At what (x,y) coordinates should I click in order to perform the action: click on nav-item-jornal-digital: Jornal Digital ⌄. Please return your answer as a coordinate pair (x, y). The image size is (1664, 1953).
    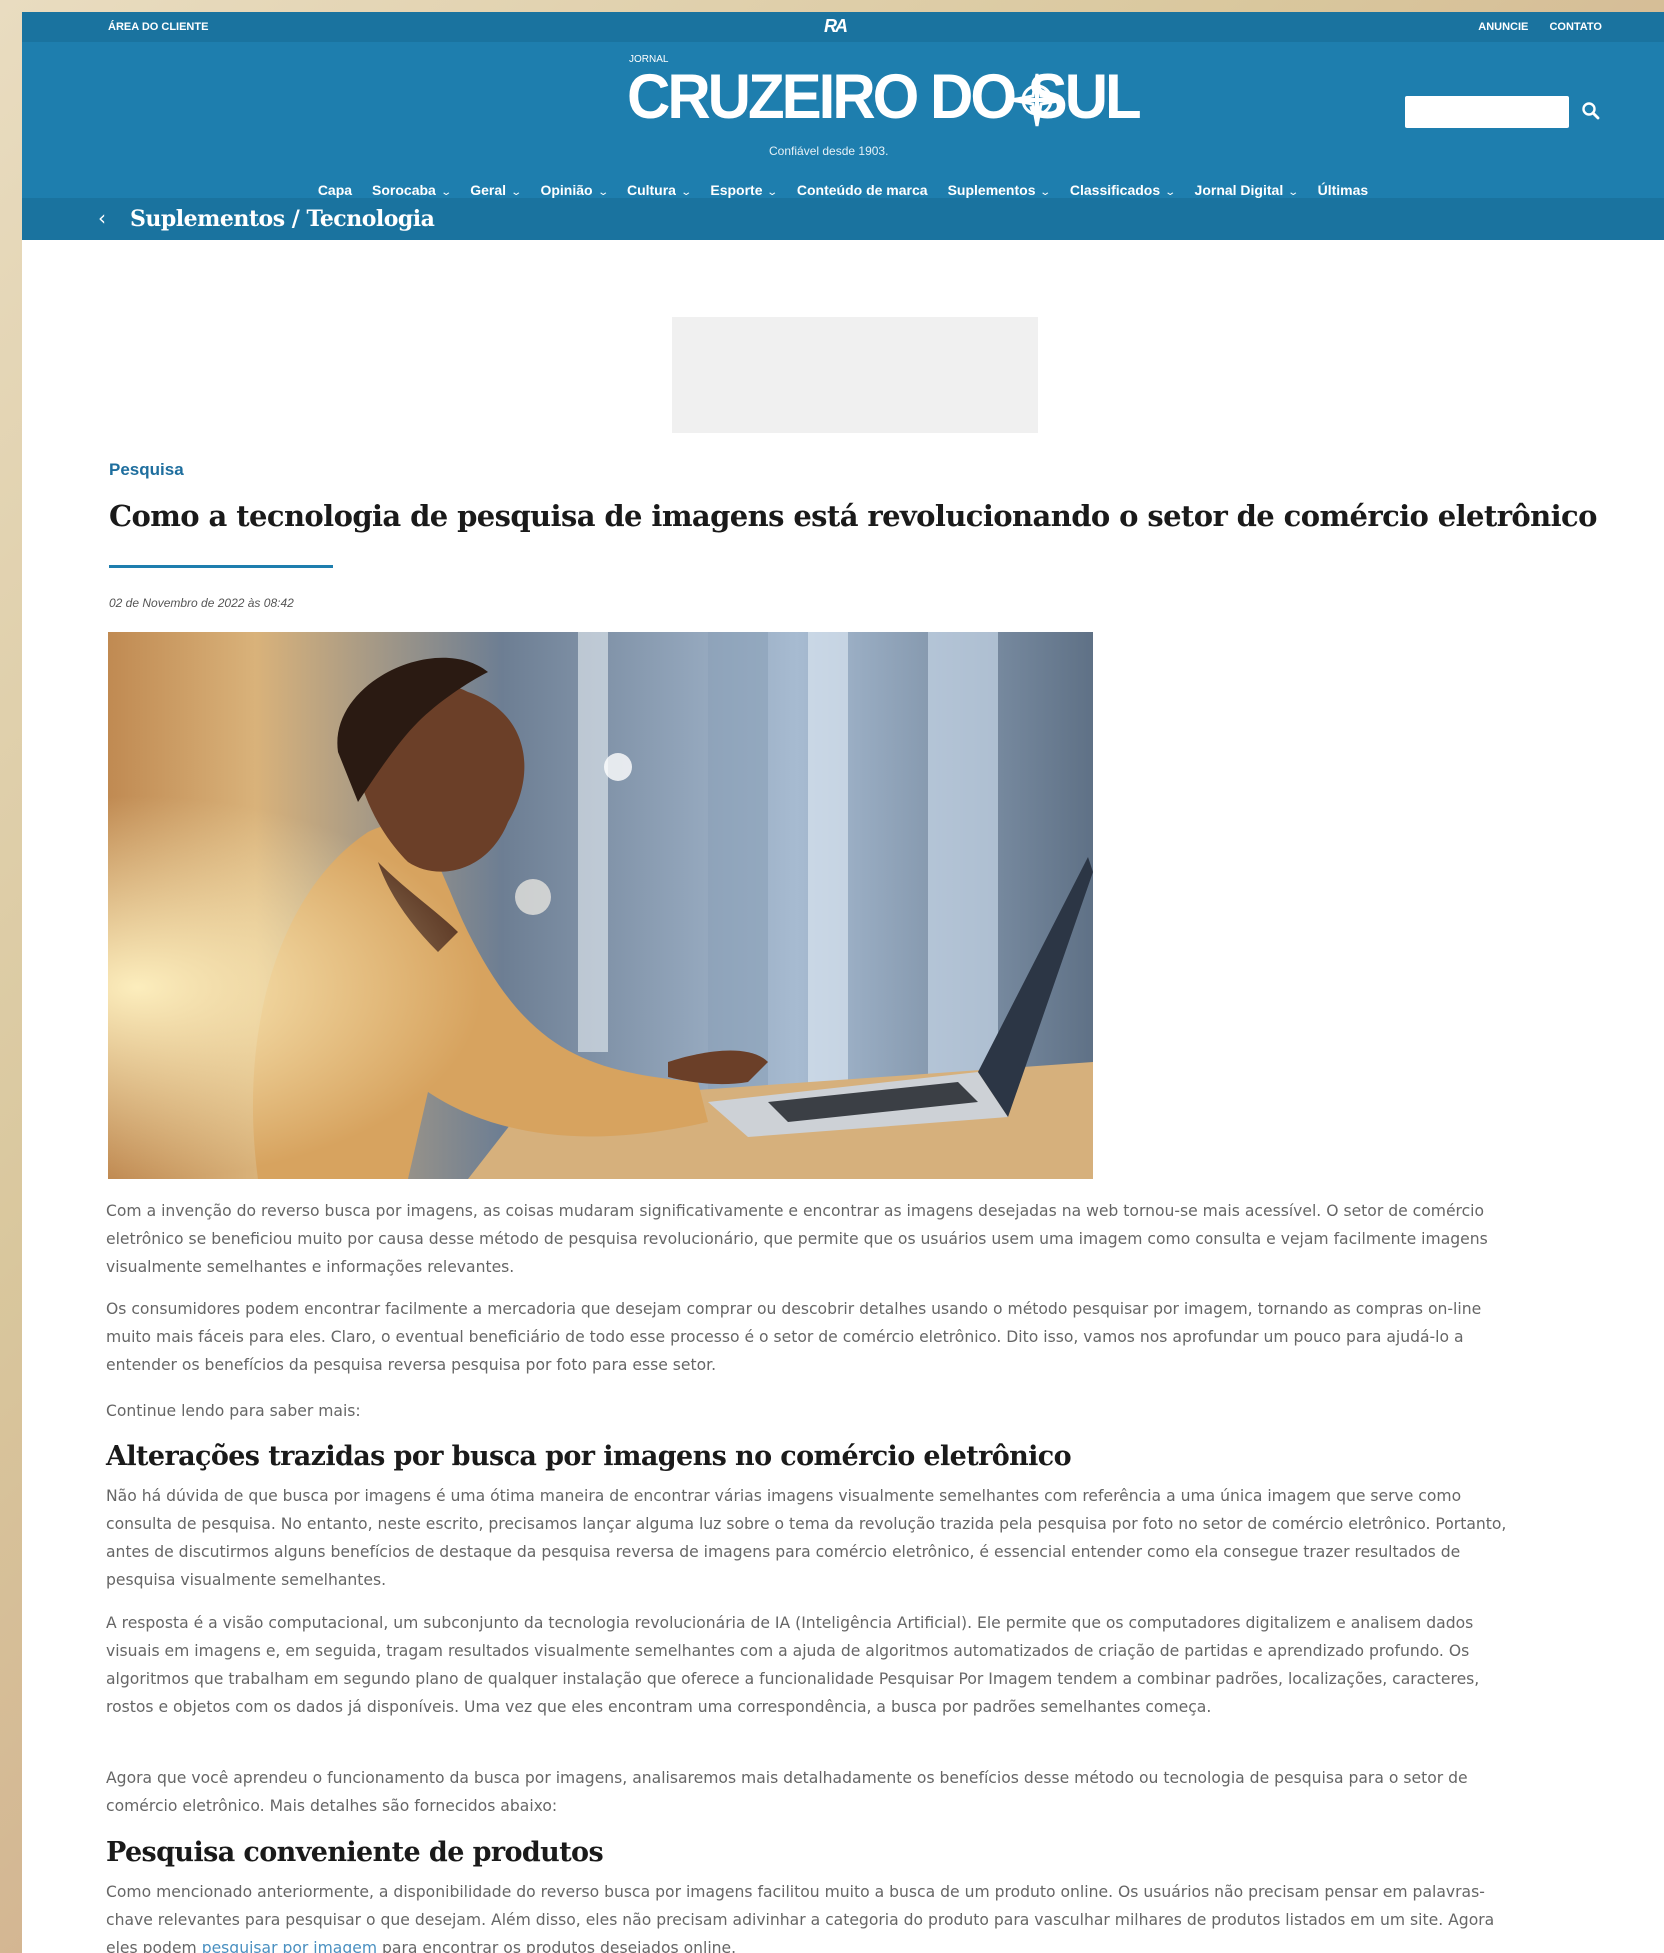
    Looking at the image, I should click on (1247, 190).